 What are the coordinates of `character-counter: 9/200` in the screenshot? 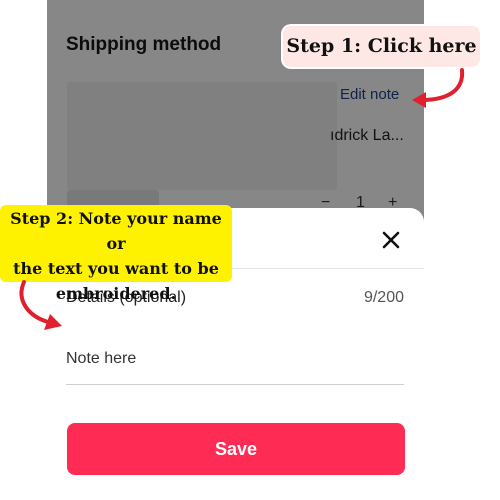 It's located at (383, 297).